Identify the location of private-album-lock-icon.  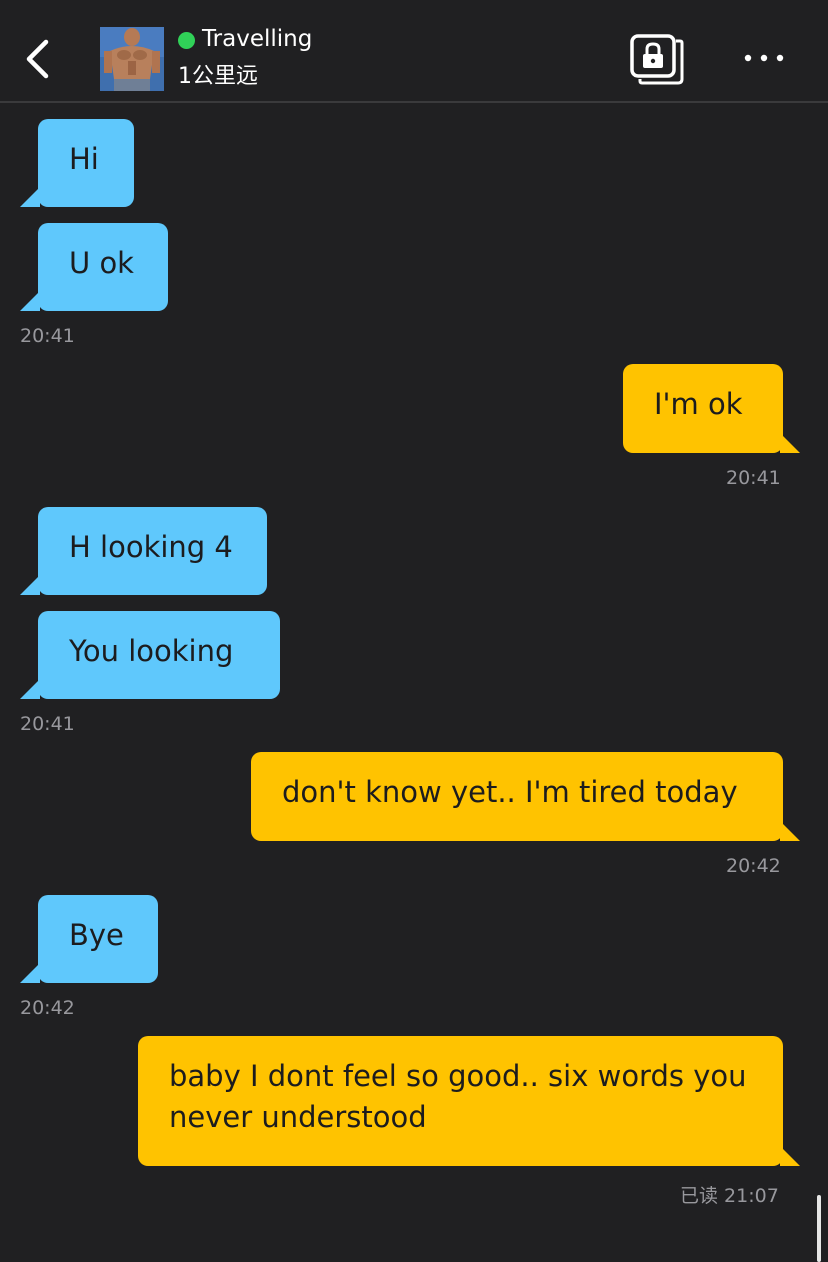
(657, 59).